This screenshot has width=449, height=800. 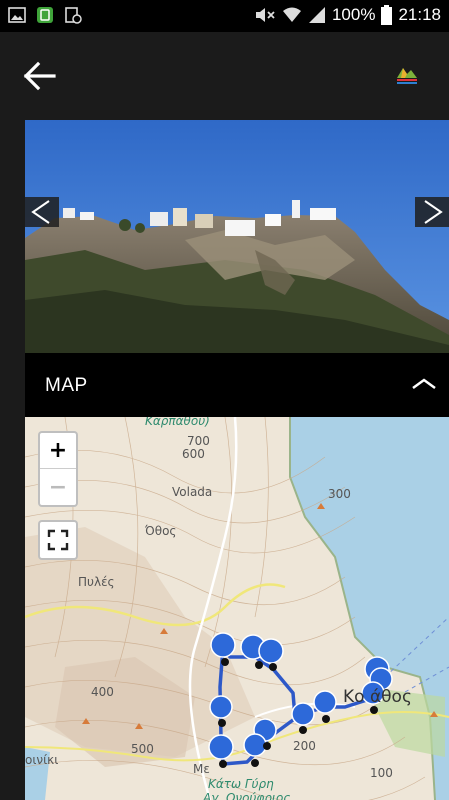 I want to click on system-status: 100% 21:18, so click(x=347, y=15).